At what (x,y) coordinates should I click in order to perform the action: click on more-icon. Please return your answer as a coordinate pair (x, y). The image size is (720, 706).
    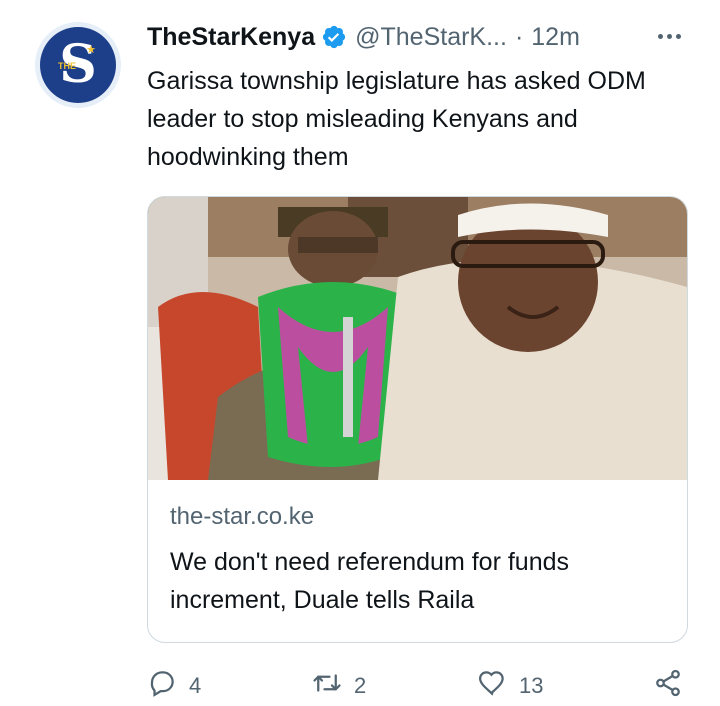
    Looking at the image, I should click on (669, 36).